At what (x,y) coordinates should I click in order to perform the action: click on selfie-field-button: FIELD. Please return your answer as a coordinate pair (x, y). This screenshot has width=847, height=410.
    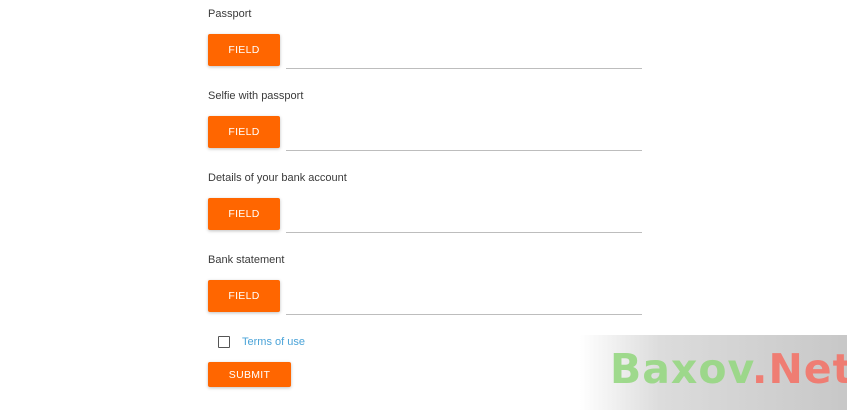
    Looking at the image, I should click on (244, 132).